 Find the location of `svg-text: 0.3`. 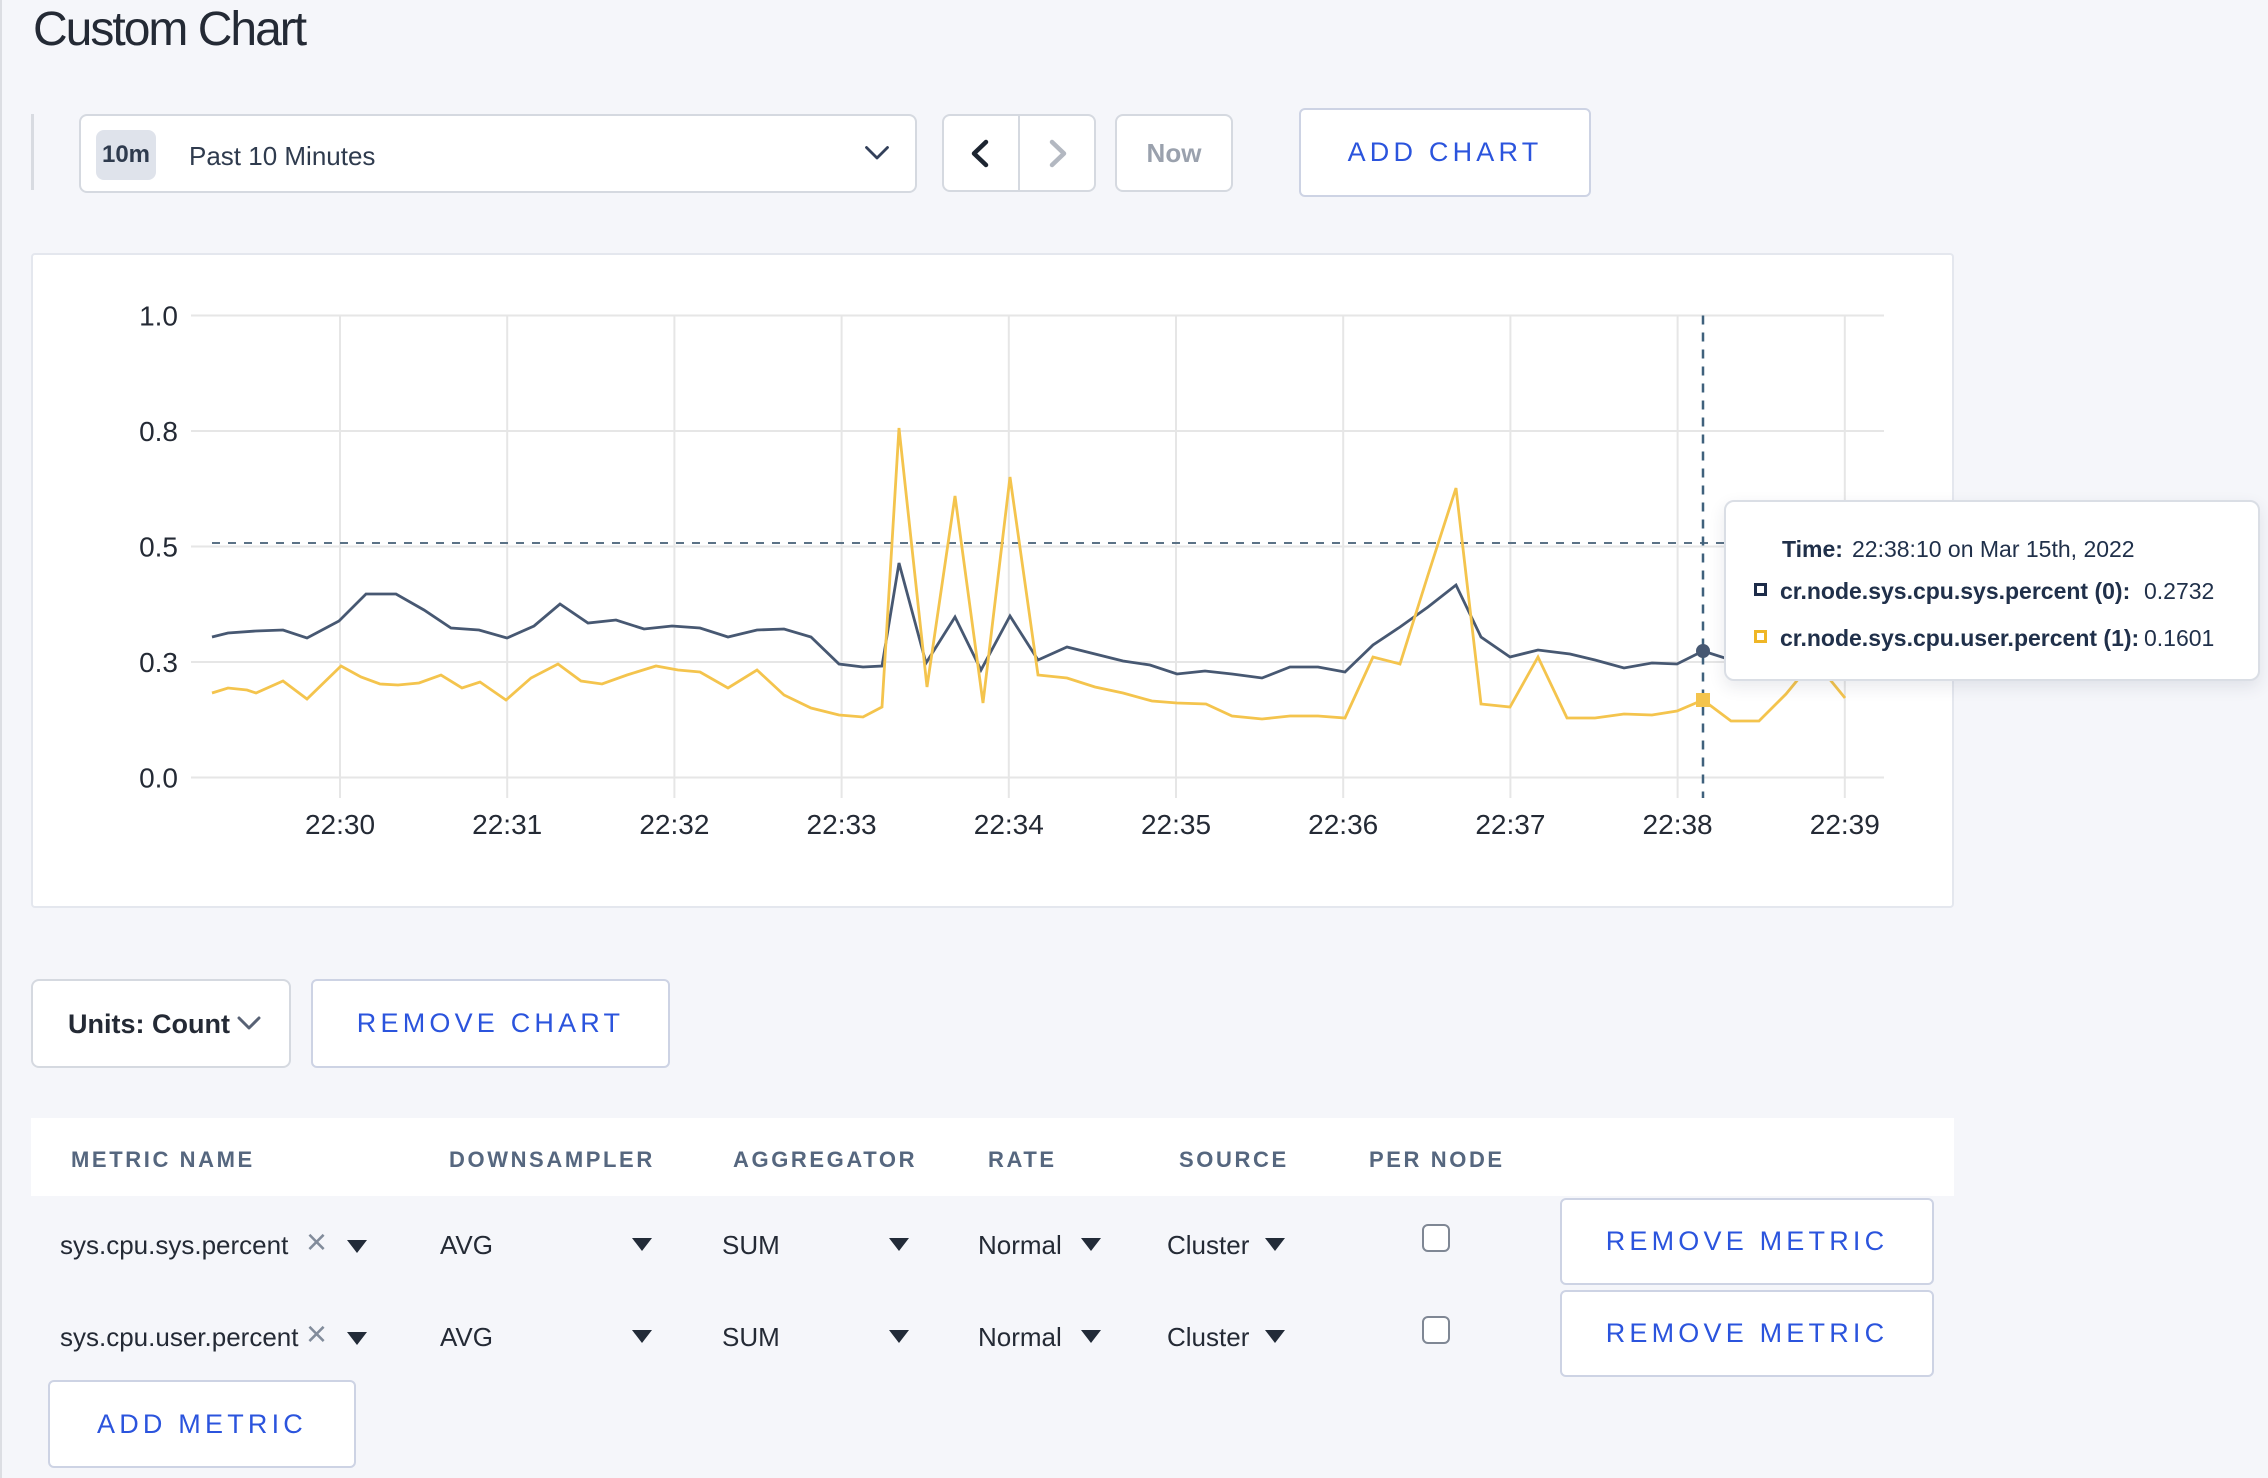

svg-text: 0.3 is located at coordinates (158, 662).